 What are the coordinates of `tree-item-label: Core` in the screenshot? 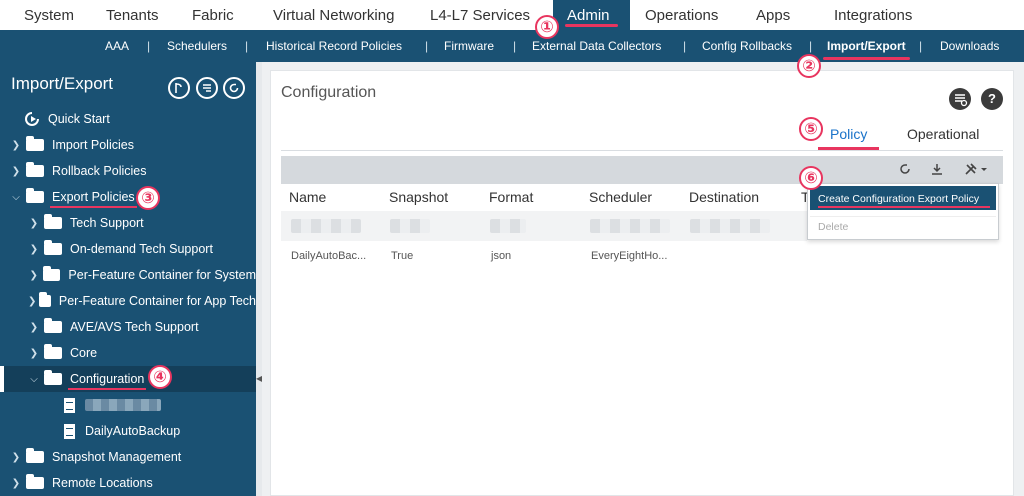 It's located at (84, 353).